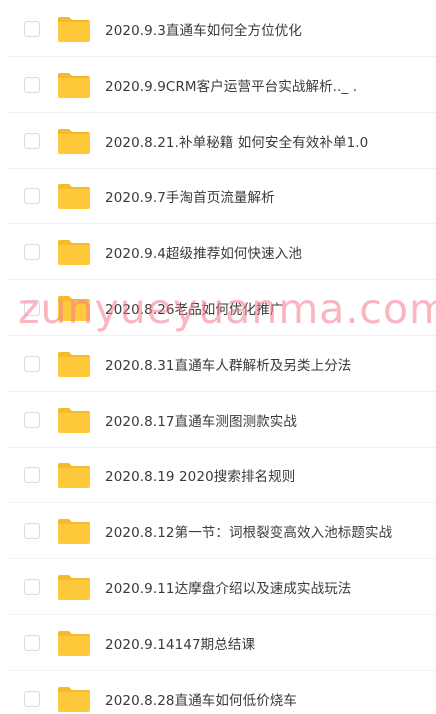  I want to click on file-row: 2020.9.7手淘首页流量解析, so click(218, 196).